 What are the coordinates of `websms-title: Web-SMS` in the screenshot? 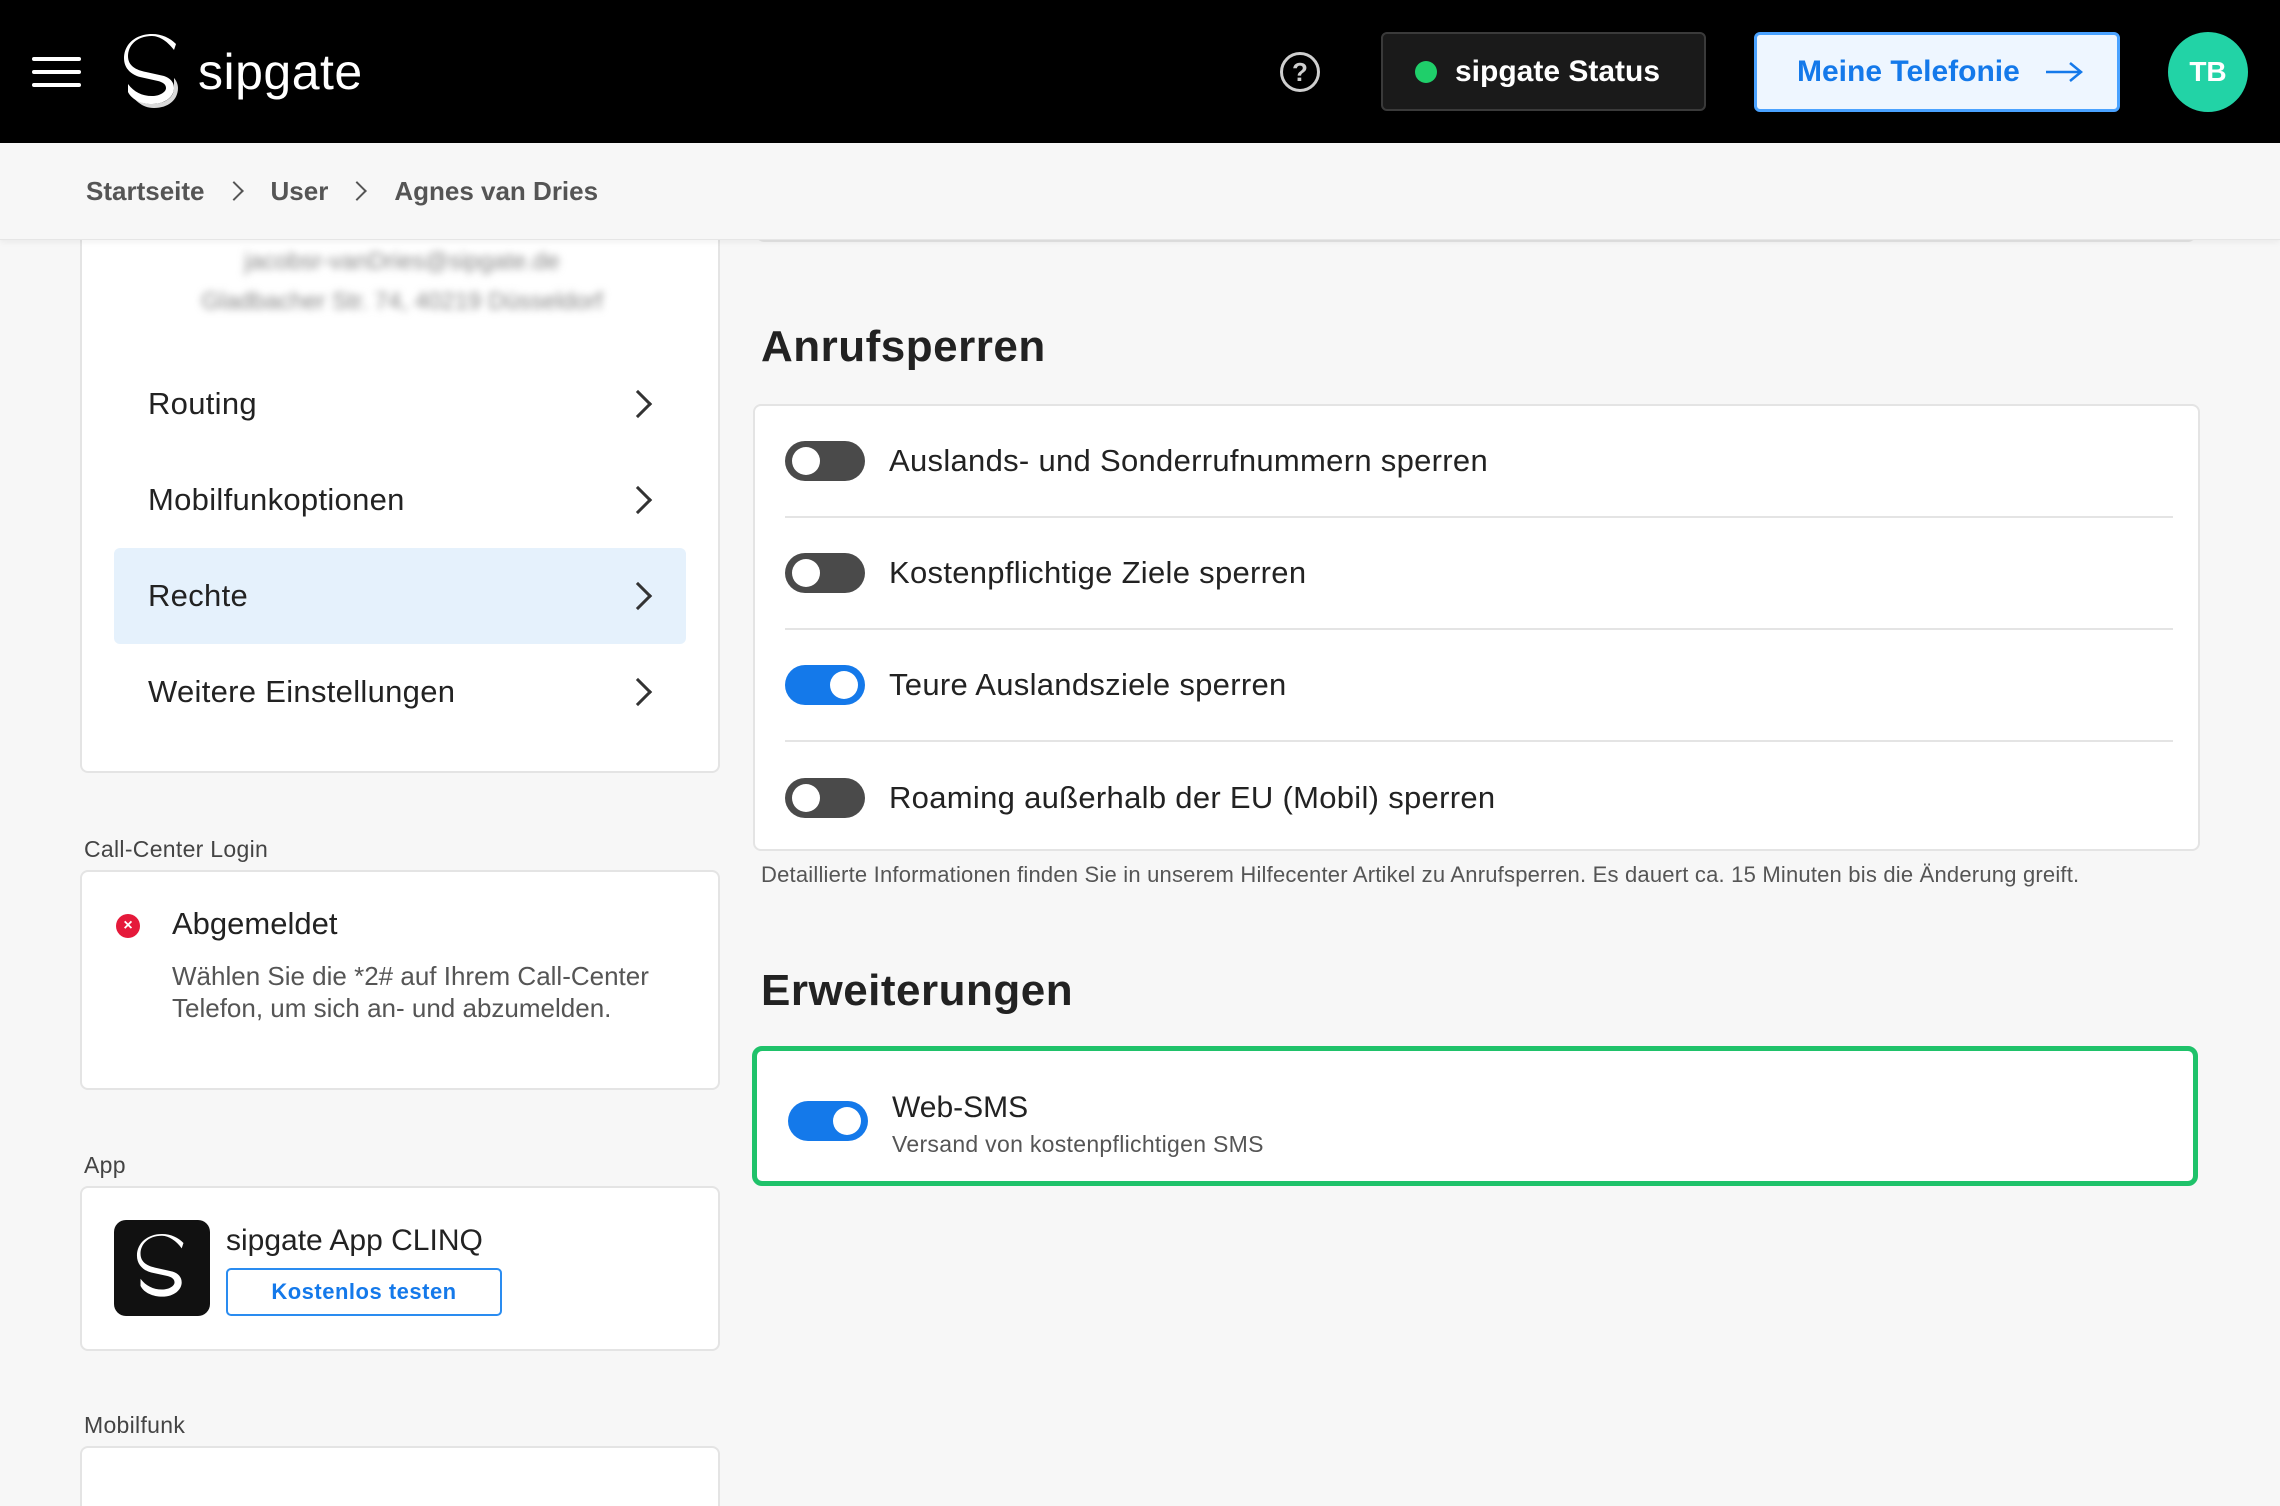 It's located at (960, 1107).